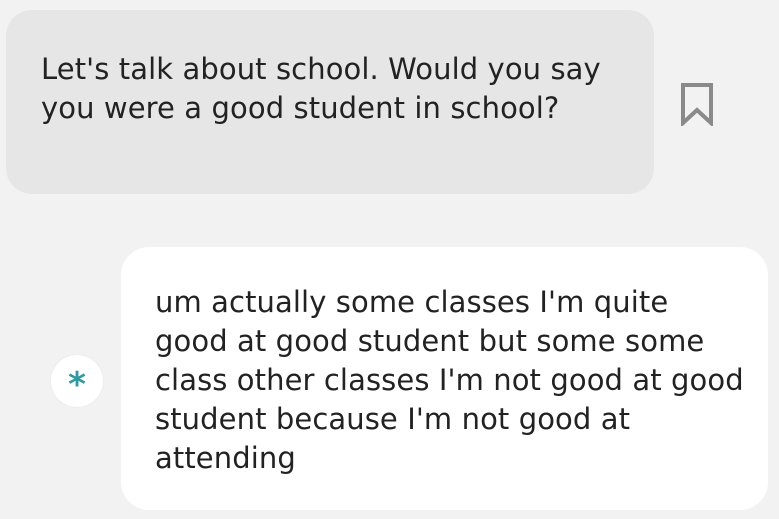 The height and width of the screenshot is (519, 779). I want to click on avatar: *, so click(77, 381).